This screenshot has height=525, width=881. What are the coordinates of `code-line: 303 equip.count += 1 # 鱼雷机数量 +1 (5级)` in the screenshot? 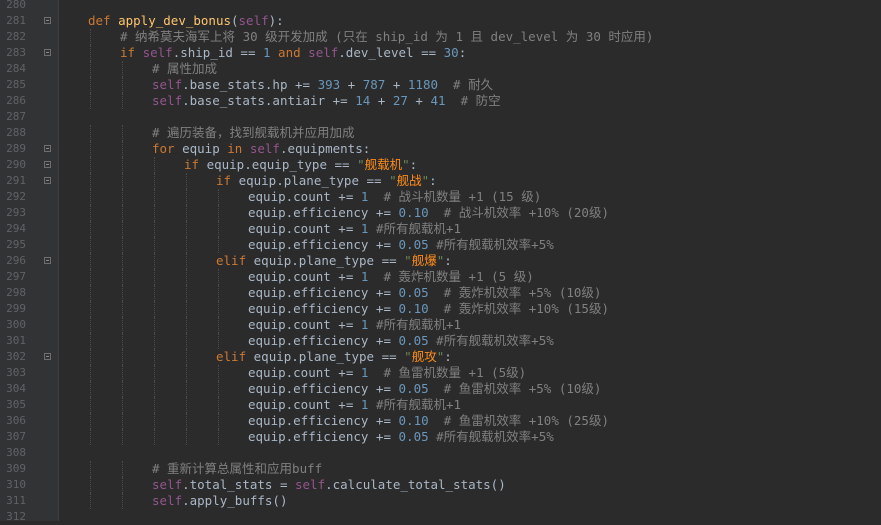 It's located at (440, 373).